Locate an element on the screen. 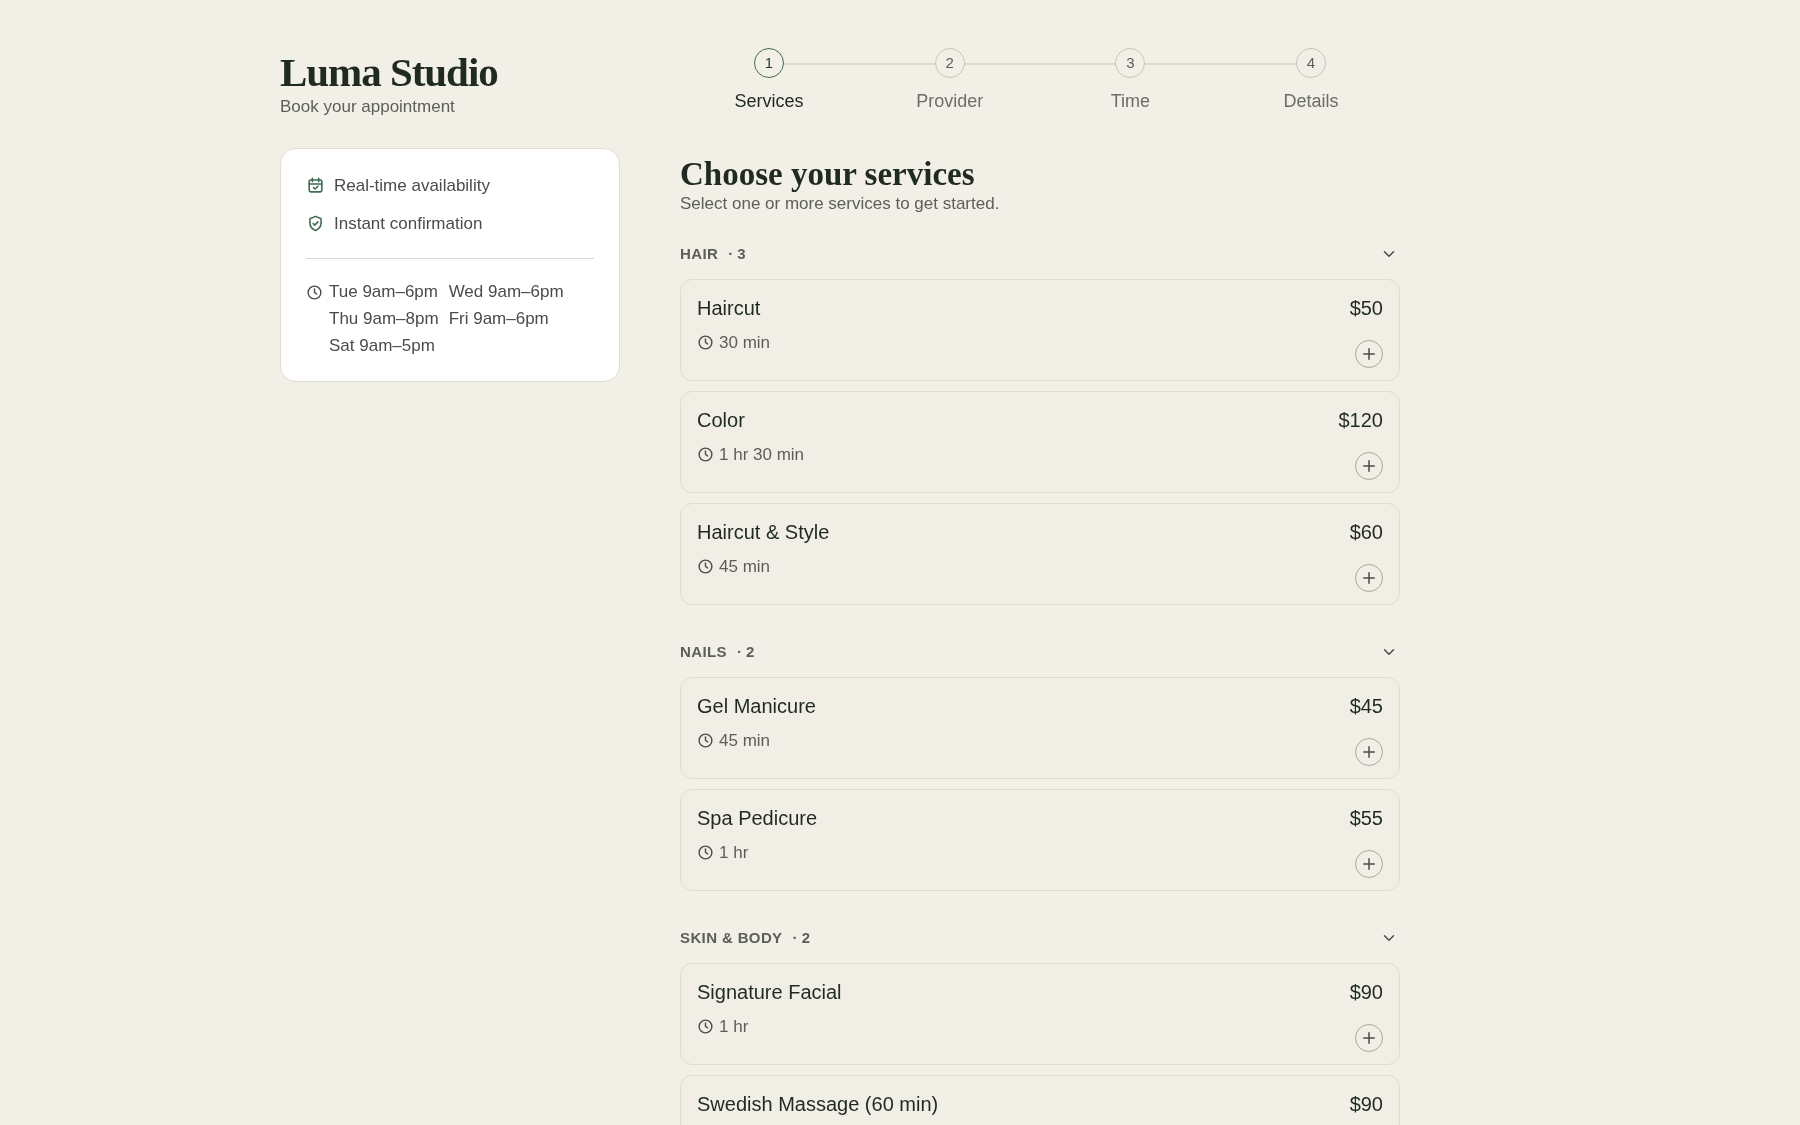 Image resolution: width=1800 pixels, height=1125 pixels. brand-title: Luma Studio is located at coordinates (389, 72).